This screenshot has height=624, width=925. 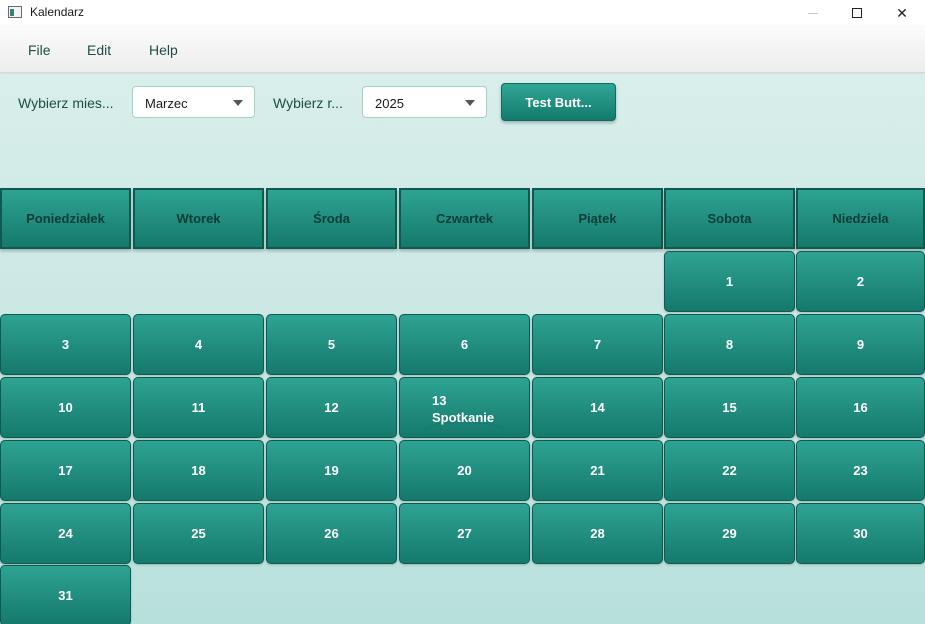 I want to click on day-cell: 28, so click(x=597, y=533).